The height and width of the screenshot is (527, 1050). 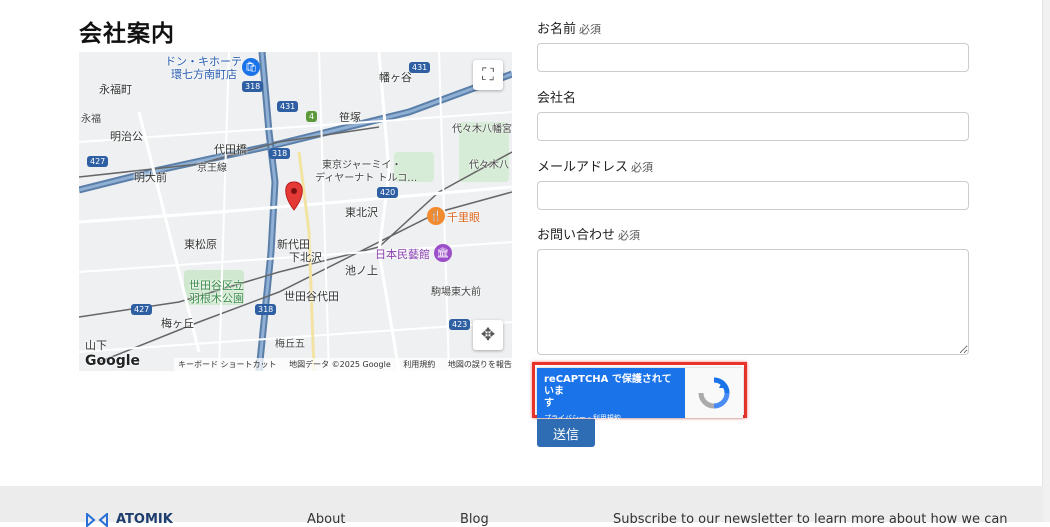 What do you see at coordinates (227, 364) in the screenshot?
I see `keyboard-shortcuts-link: キーボード ショートカット` at bounding box center [227, 364].